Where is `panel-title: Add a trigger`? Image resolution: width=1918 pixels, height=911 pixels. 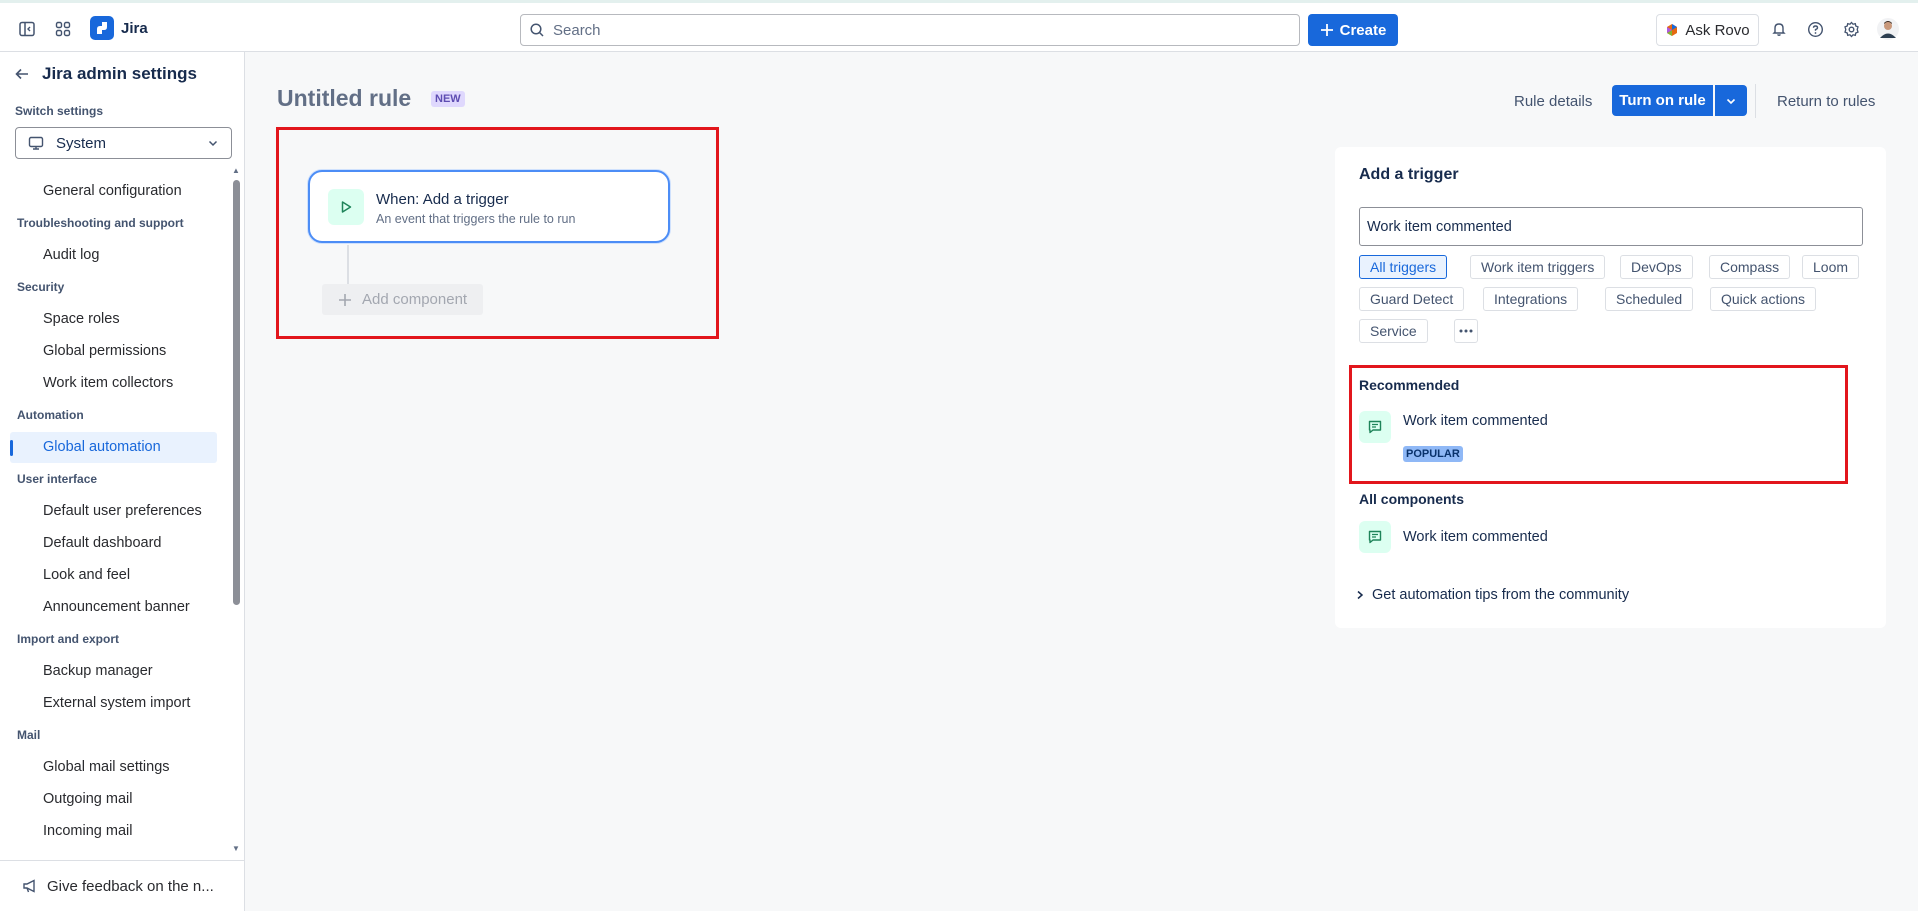 panel-title: Add a trigger is located at coordinates (1409, 174).